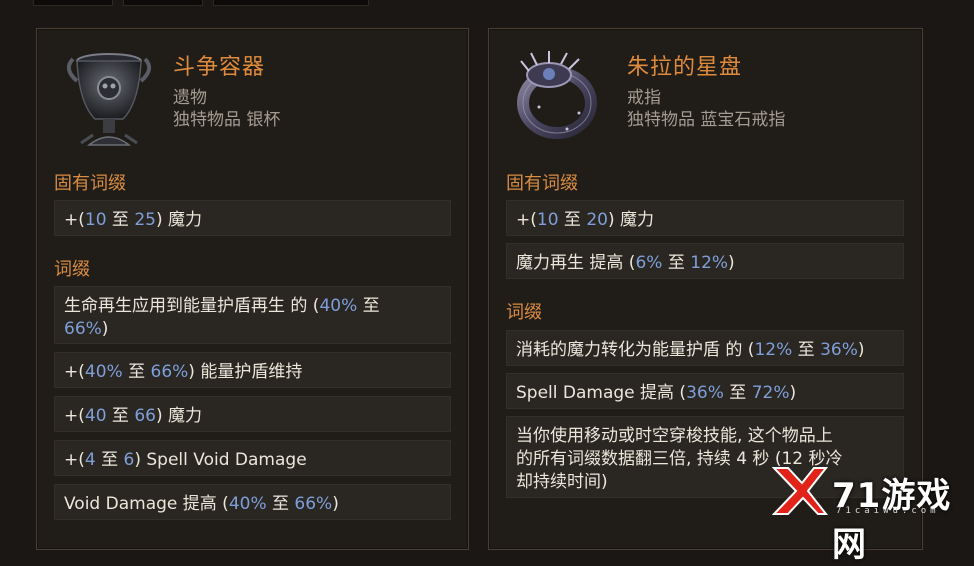  Describe the element at coordinates (706, 120) in the screenshot. I see `item-subtype: 独特物品 蓝宝石戒指` at that location.